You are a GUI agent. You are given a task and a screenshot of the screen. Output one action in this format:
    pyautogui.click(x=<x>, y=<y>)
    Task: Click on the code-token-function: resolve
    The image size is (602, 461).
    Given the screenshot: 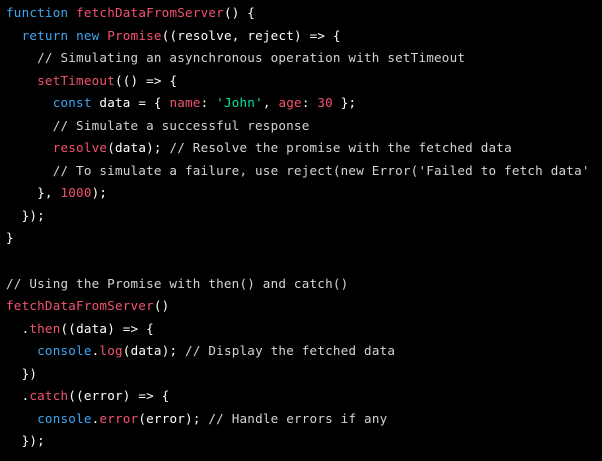 What is the action you would take?
    pyautogui.click(x=80, y=148)
    